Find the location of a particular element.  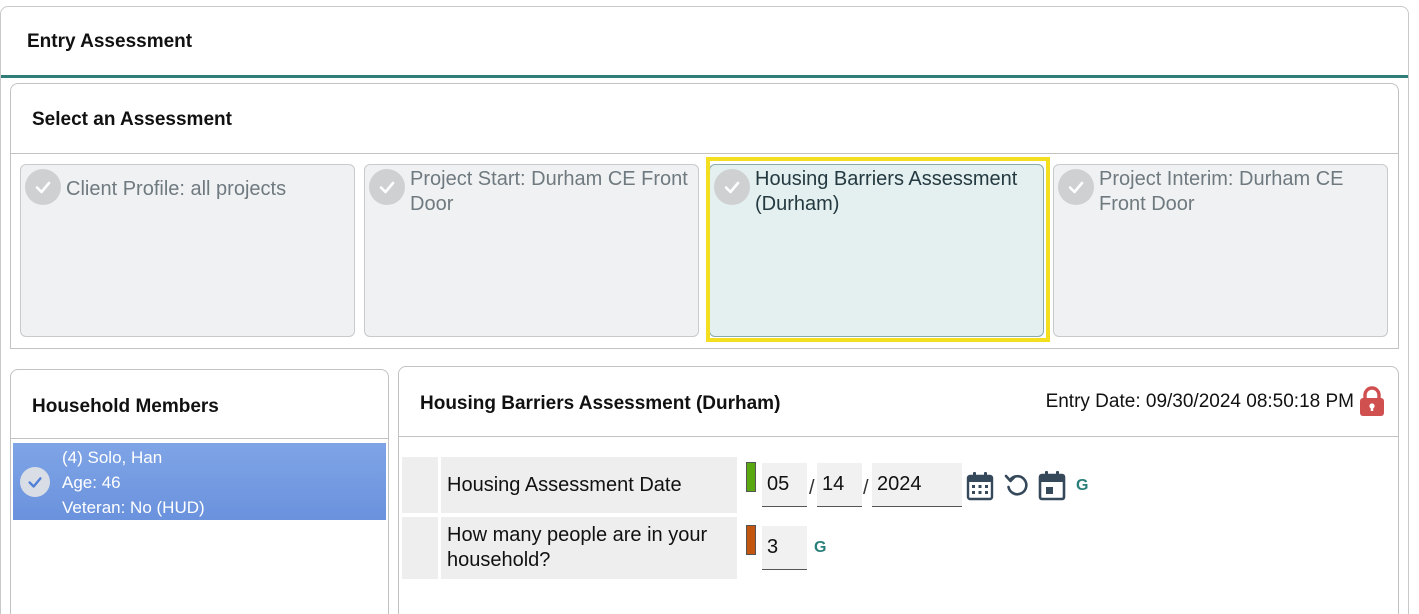

household-members-header: Household Members is located at coordinates (199, 404).